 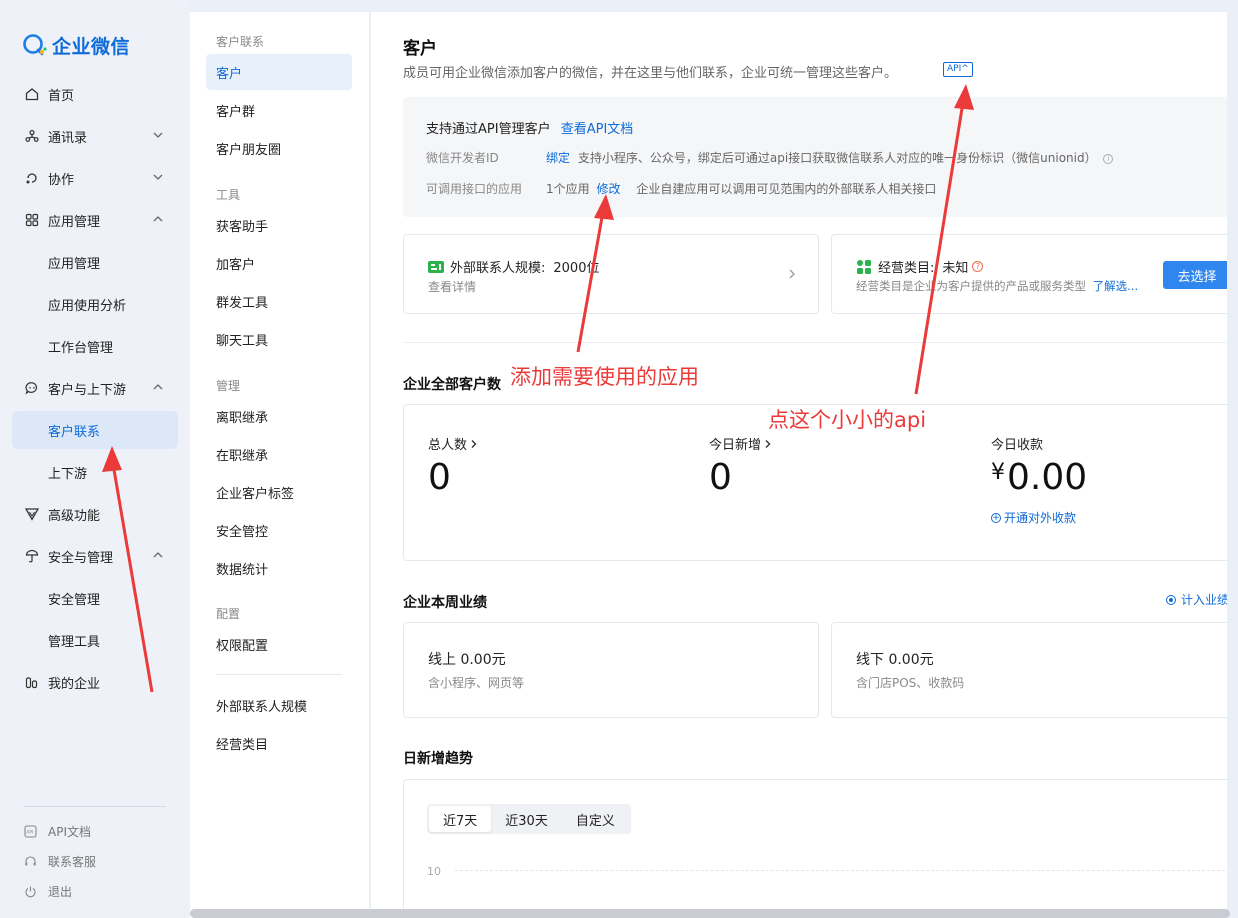 I want to click on all-customers-title: 企业全部客户数, so click(x=452, y=385).